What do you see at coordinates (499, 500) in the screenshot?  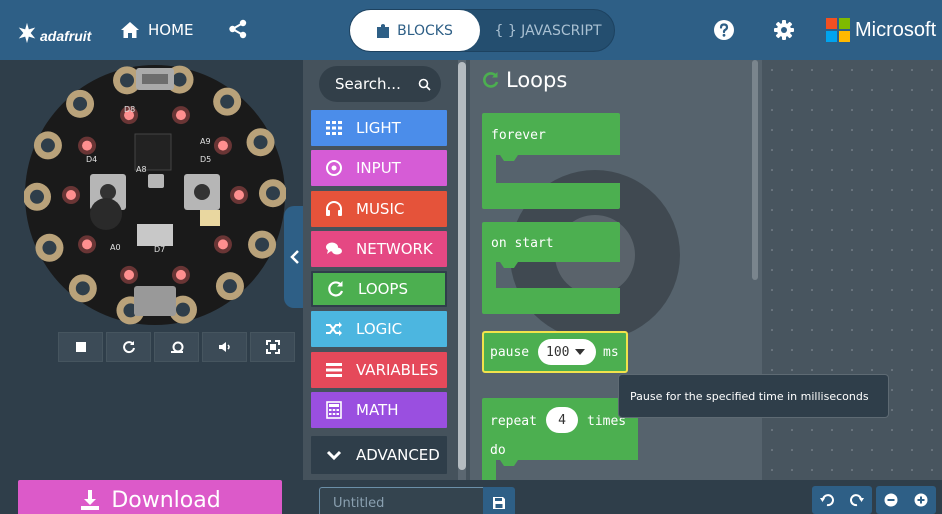 I see `save-button` at bounding box center [499, 500].